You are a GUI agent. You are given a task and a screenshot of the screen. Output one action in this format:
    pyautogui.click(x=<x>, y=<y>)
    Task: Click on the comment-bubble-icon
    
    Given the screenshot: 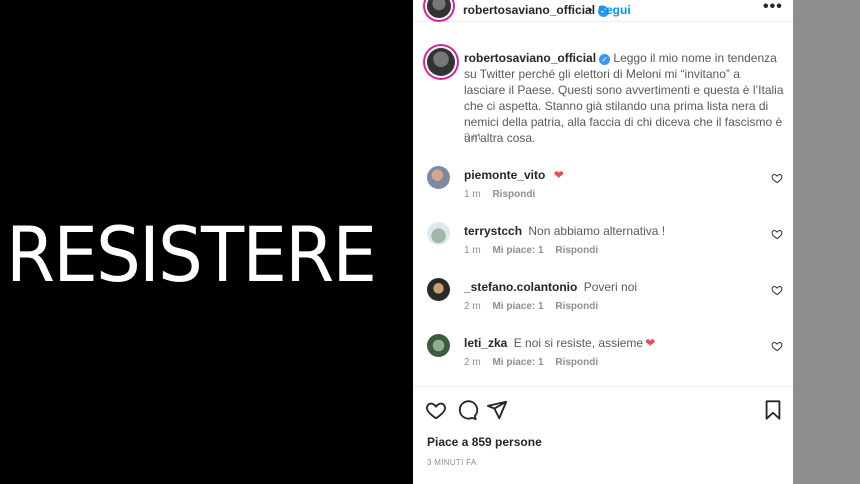 What is the action you would take?
    pyautogui.click(x=467, y=410)
    